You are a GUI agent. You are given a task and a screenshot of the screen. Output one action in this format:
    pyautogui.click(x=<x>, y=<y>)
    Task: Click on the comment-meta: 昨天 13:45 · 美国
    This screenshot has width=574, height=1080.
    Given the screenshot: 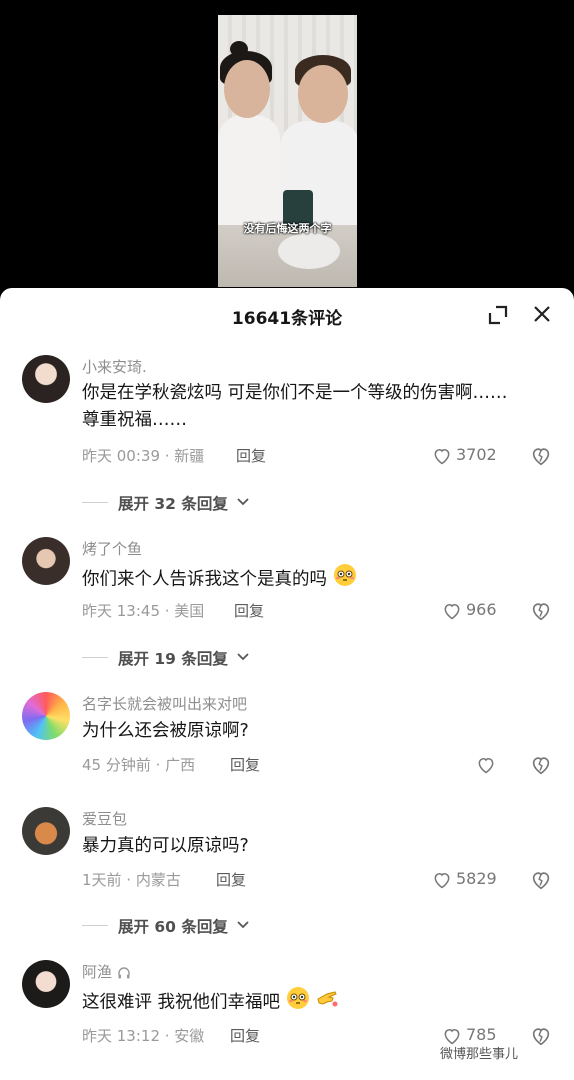 What is the action you would take?
    pyautogui.click(x=143, y=611)
    